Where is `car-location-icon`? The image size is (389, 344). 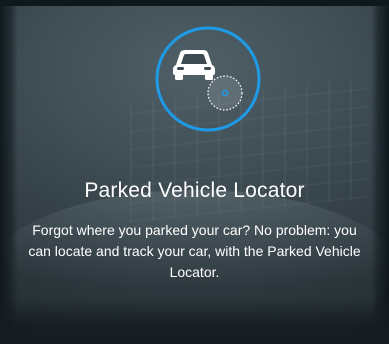
car-location-icon is located at coordinates (208, 79).